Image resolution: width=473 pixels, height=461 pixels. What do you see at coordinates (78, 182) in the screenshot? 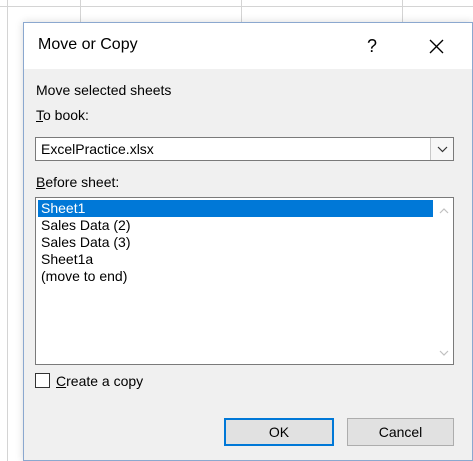
I see `before-sheet-label: Before sheet:` at bounding box center [78, 182].